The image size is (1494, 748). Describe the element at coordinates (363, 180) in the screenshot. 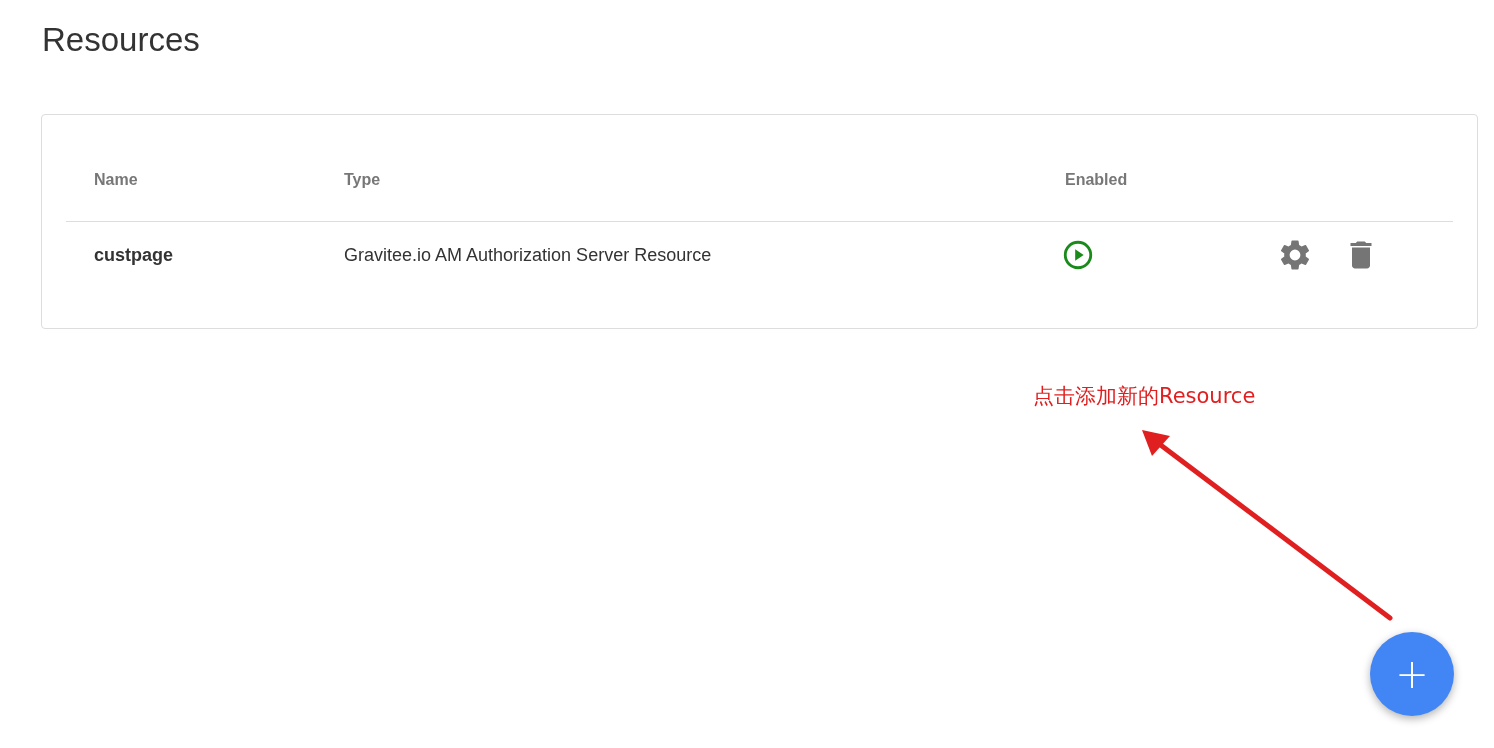

I see `column-header: Type` at that location.